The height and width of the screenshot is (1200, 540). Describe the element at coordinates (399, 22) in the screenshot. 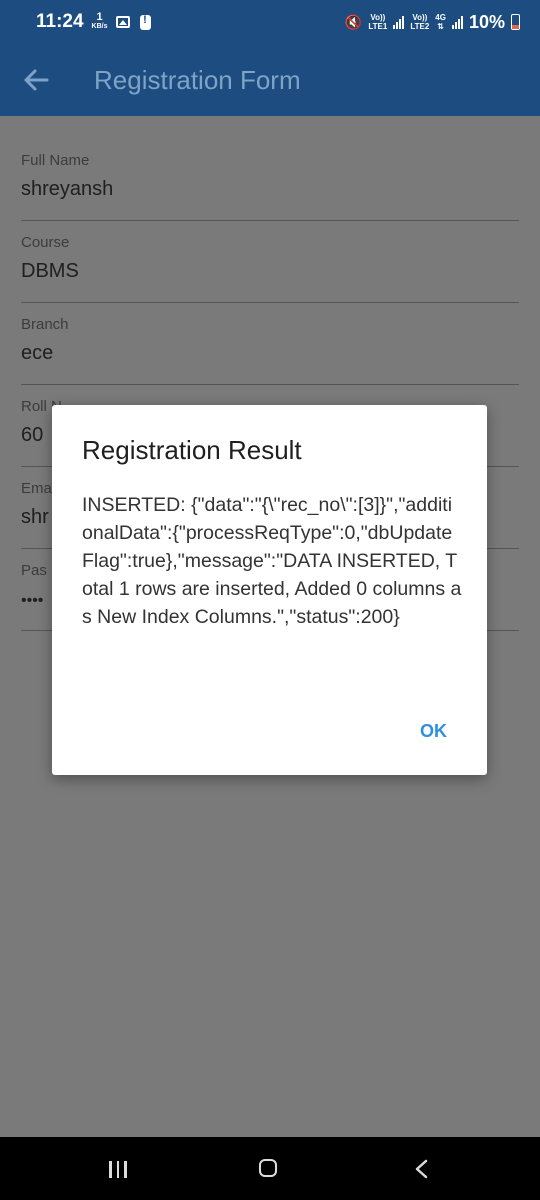

I see `signal-icon` at that location.